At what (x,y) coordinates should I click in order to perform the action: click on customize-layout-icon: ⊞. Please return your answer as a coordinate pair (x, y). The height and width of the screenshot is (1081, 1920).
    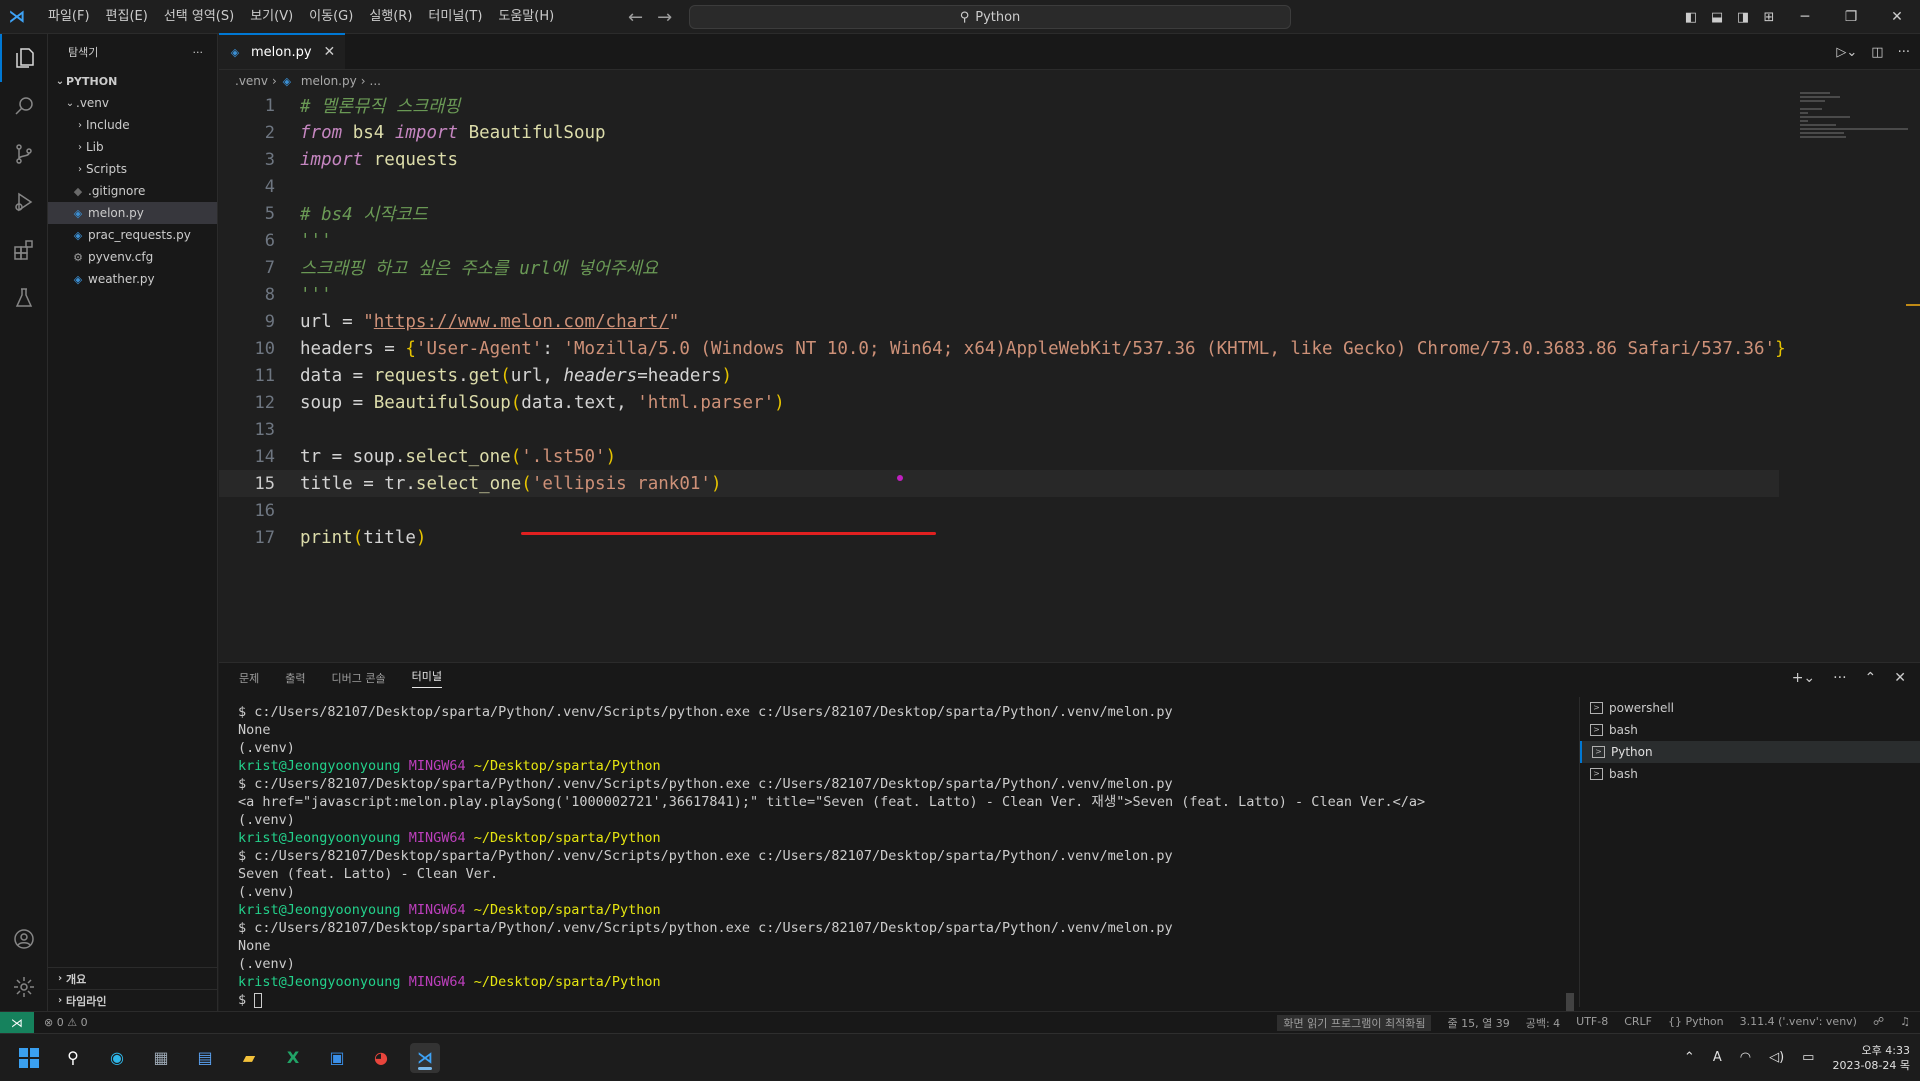
    Looking at the image, I should click on (1769, 17).